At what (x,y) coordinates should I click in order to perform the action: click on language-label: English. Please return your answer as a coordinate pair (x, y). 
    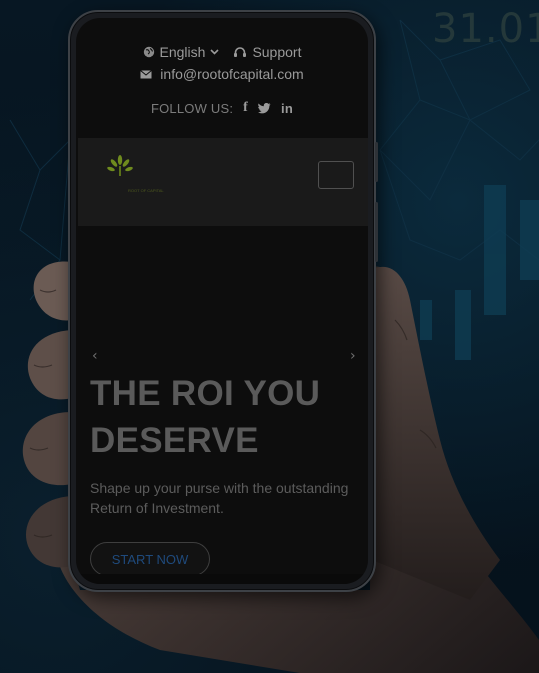
    Looking at the image, I should click on (182, 52).